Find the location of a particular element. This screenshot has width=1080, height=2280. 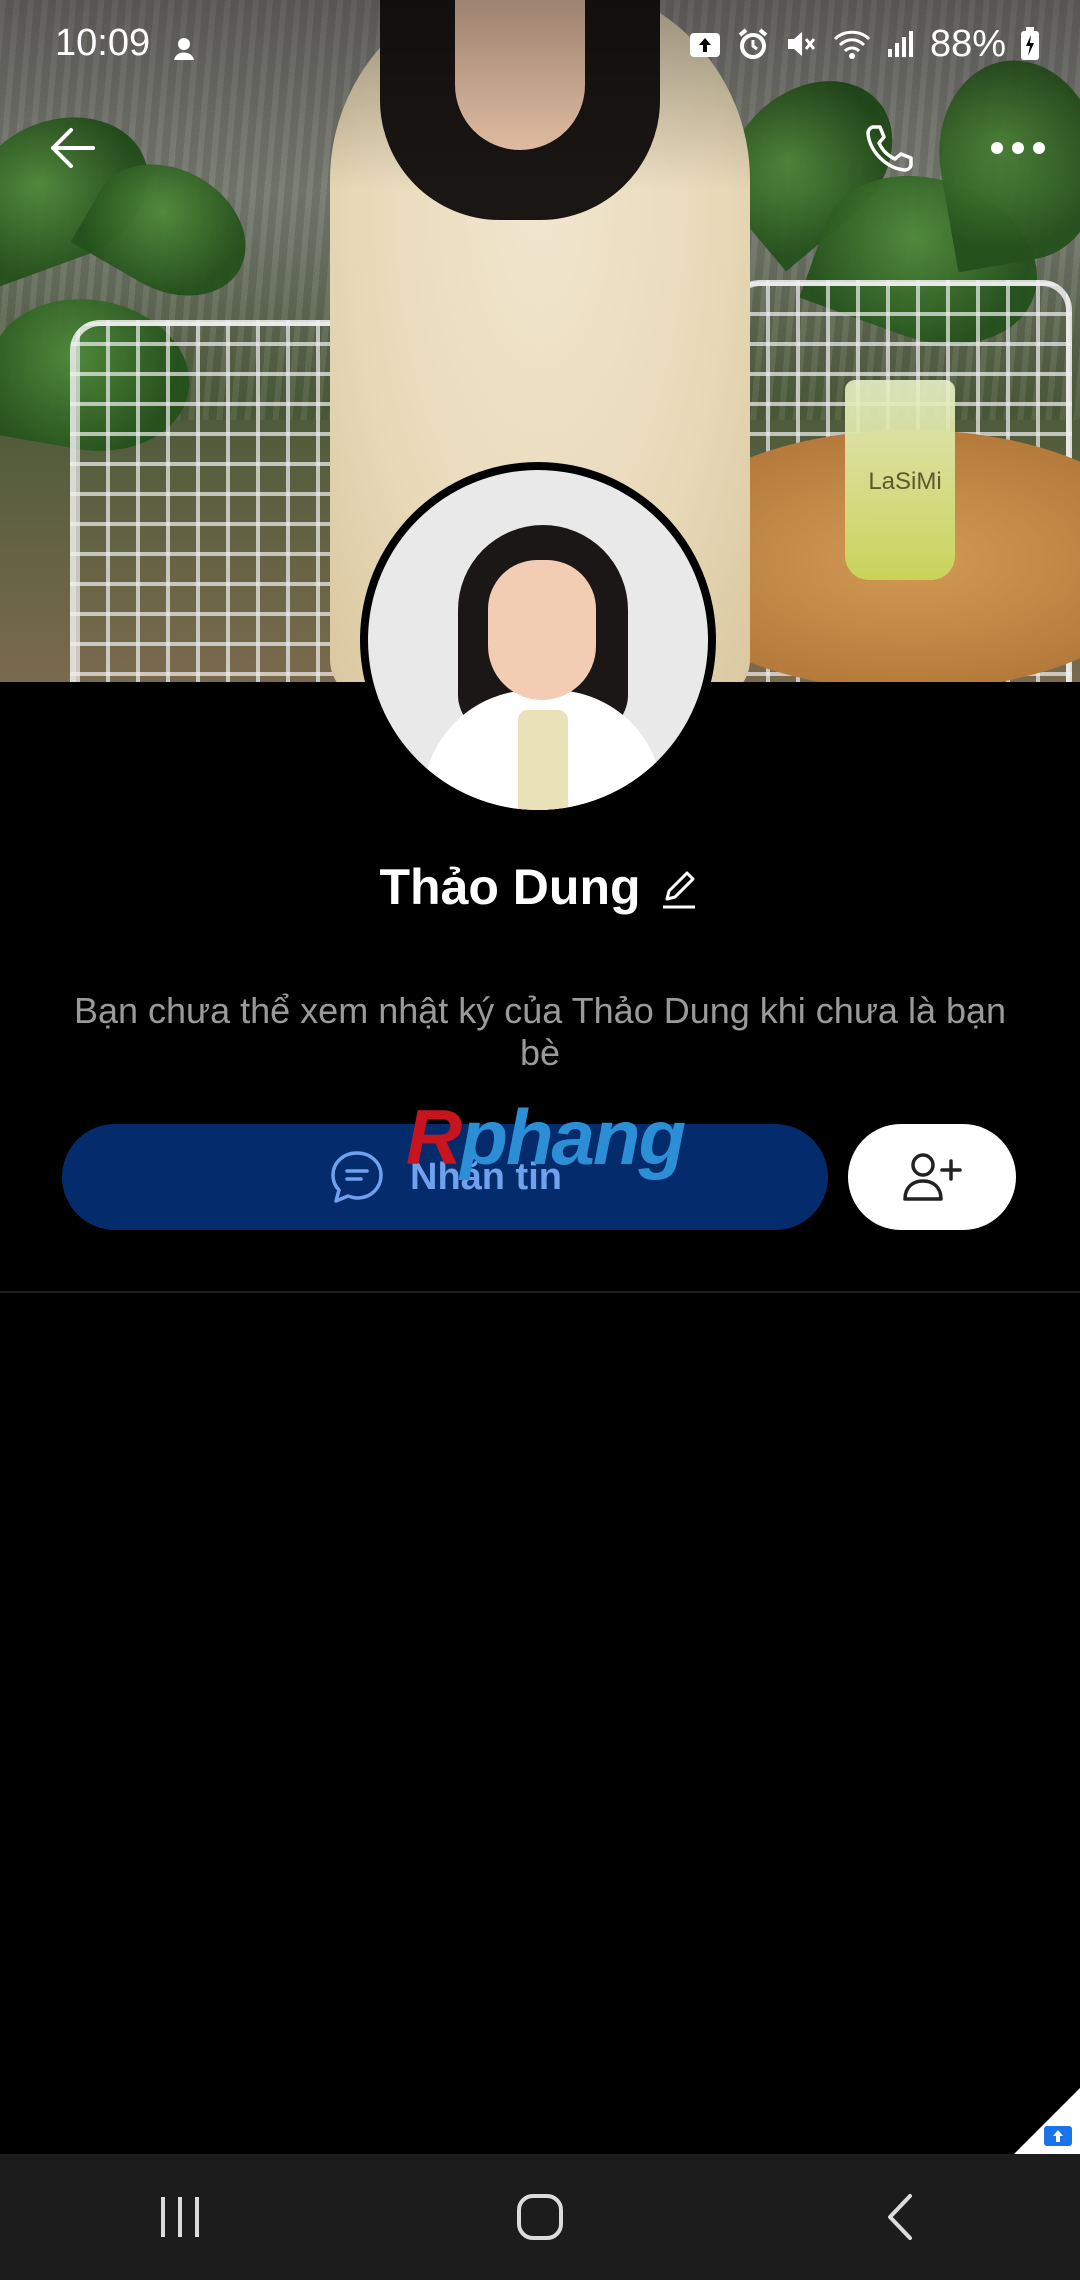

avatar-face is located at coordinates (542, 630).